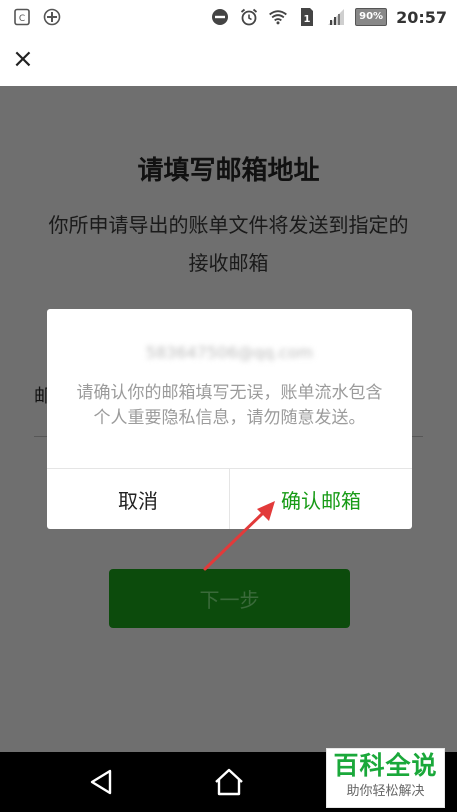  Describe the element at coordinates (421, 17) in the screenshot. I see `status-time: 20:57` at that location.